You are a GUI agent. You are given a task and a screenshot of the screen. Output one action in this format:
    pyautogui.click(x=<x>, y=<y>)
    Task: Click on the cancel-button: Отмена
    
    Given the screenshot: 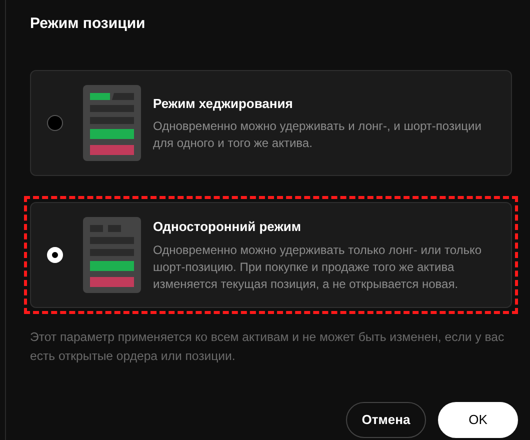 What is the action you would take?
    pyautogui.click(x=386, y=420)
    